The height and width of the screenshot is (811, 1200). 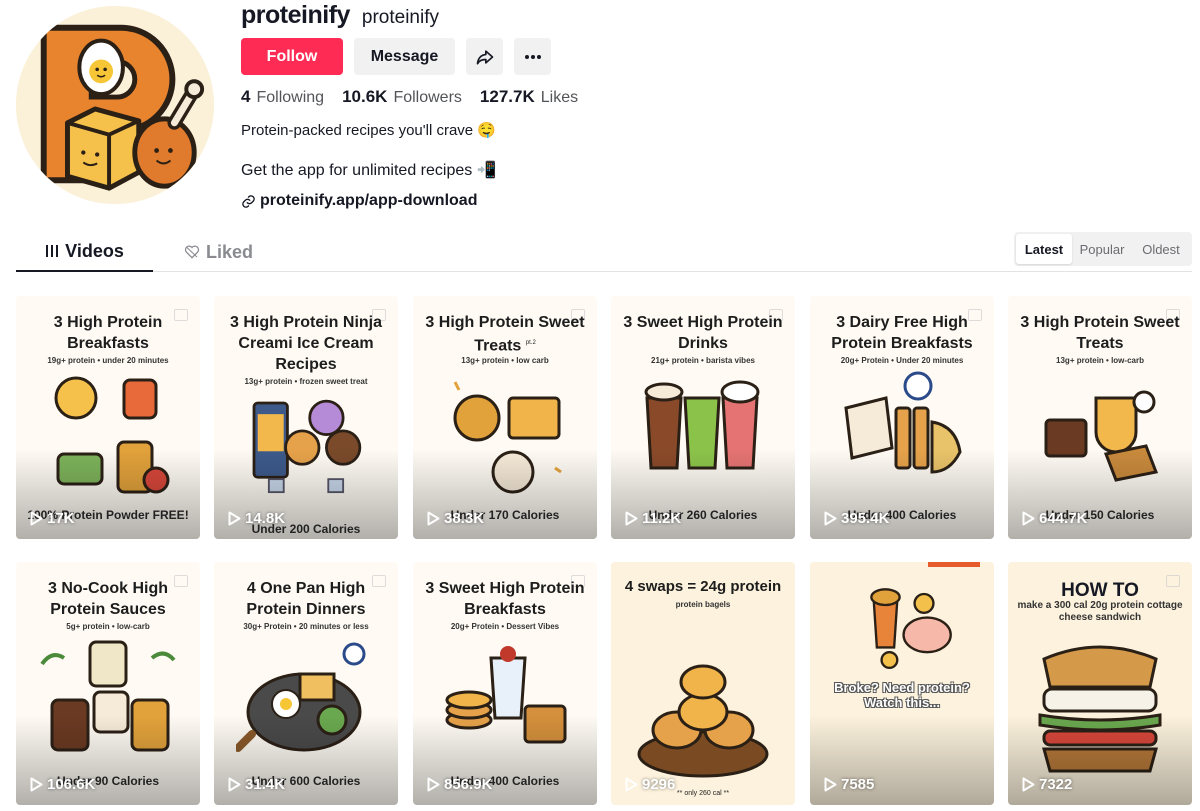 I want to click on video-subtitle: 13g+ protein • low carb, so click(x=505, y=360).